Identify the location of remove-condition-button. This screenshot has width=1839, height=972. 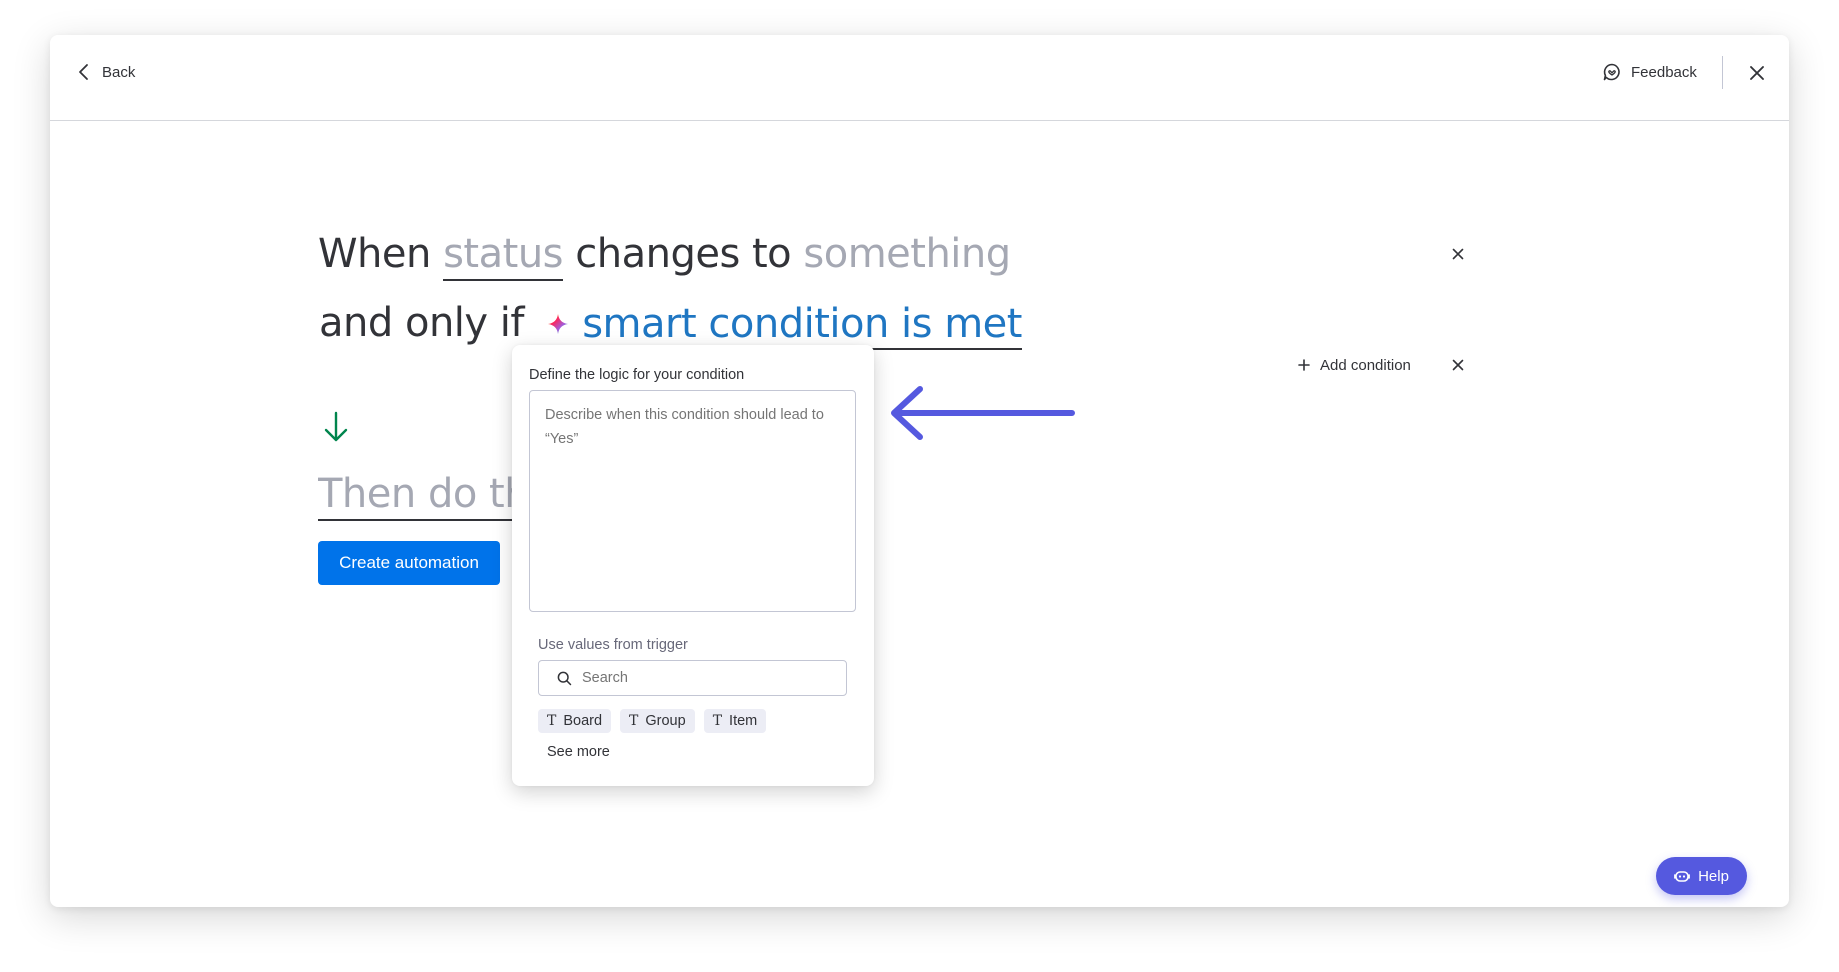
(1458, 365).